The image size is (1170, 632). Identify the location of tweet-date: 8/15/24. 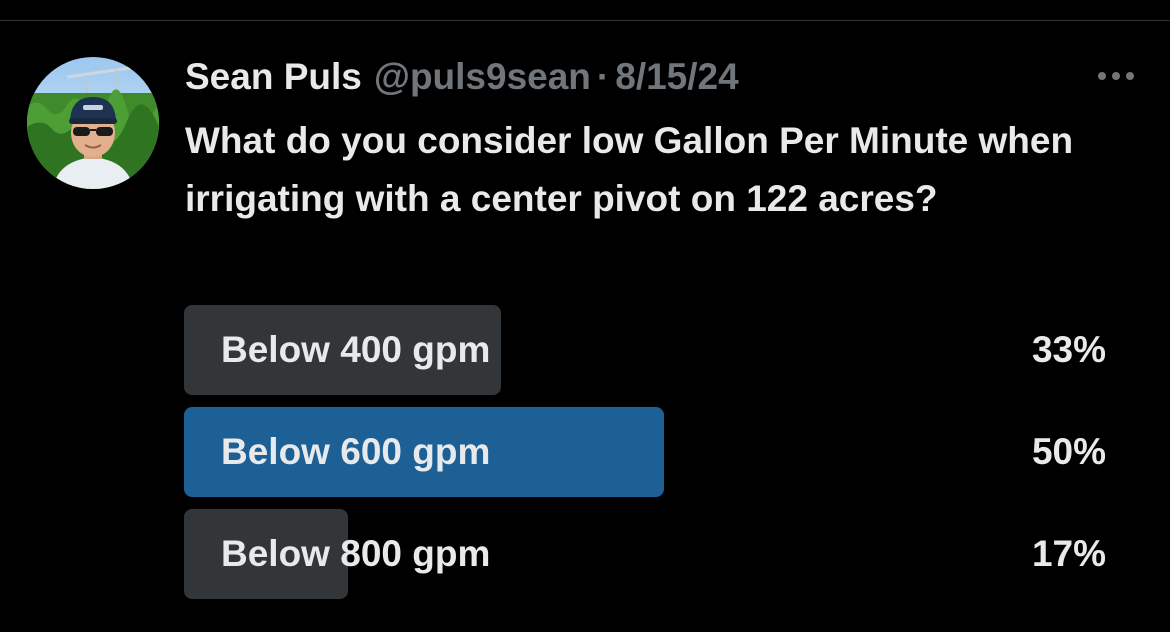
(676, 77).